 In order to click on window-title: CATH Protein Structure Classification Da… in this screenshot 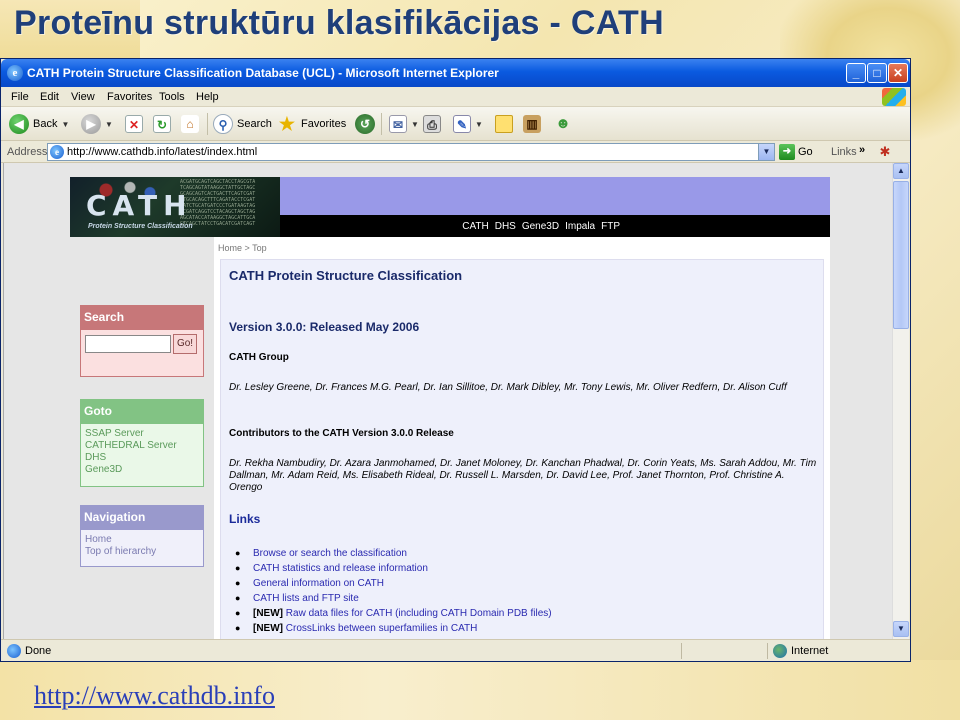, I will do `click(263, 73)`.